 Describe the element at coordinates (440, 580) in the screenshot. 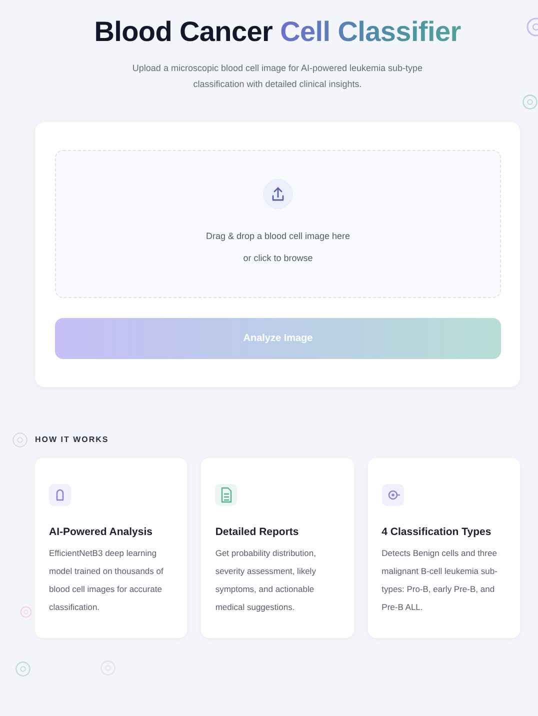

I see `card-description: Detects Benign cells and three malignant B-cell leukemia sub-types: Pro-B, early Pre-B, and Pre-B ALL.` at that location.